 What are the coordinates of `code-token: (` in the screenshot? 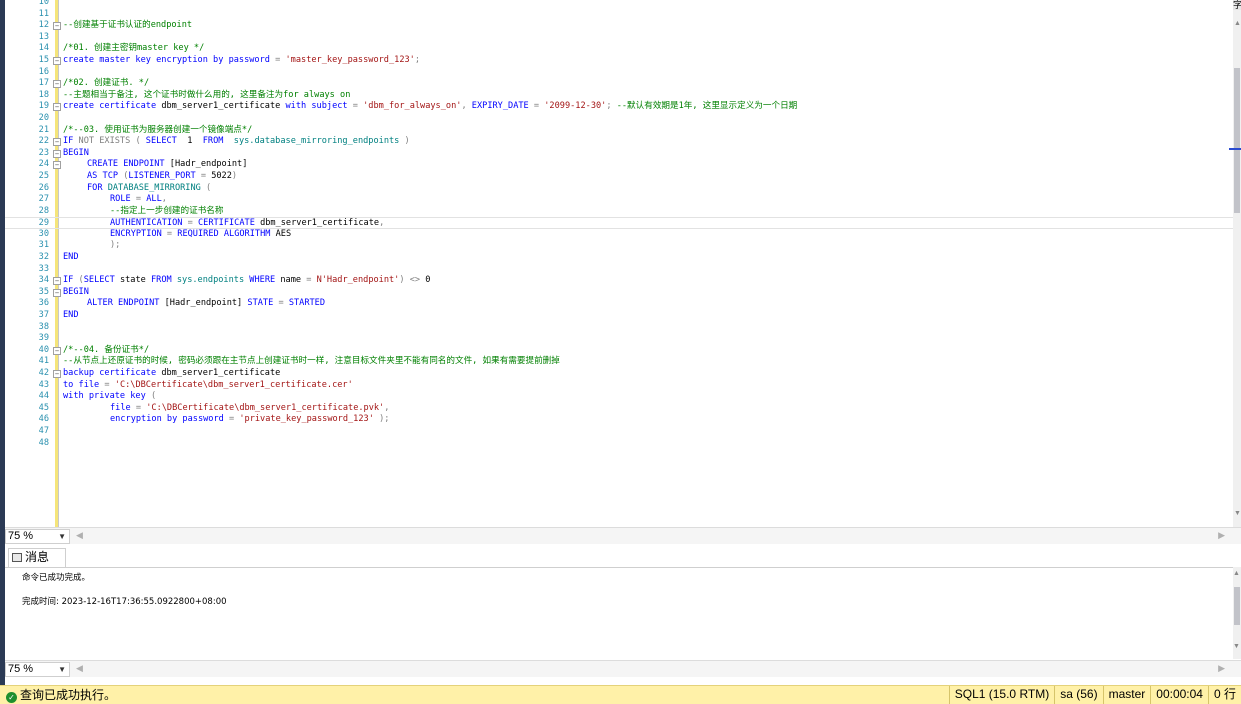 It's located at (209, 187).